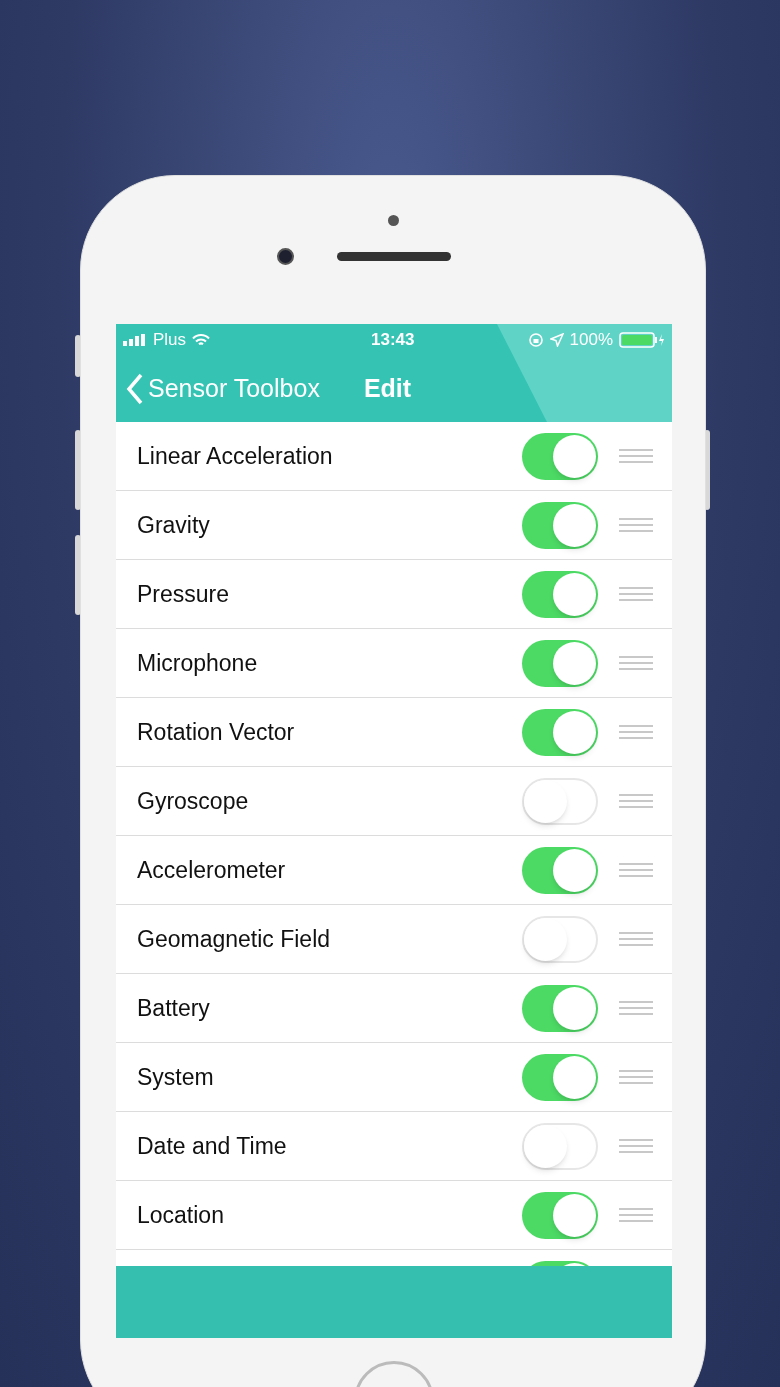 This screenshot has width=780, height=1387. What do you see at coordinates (175, 1077) in the screenshot?
I see `sensor-label: System` at bounding box center [175, 1077].